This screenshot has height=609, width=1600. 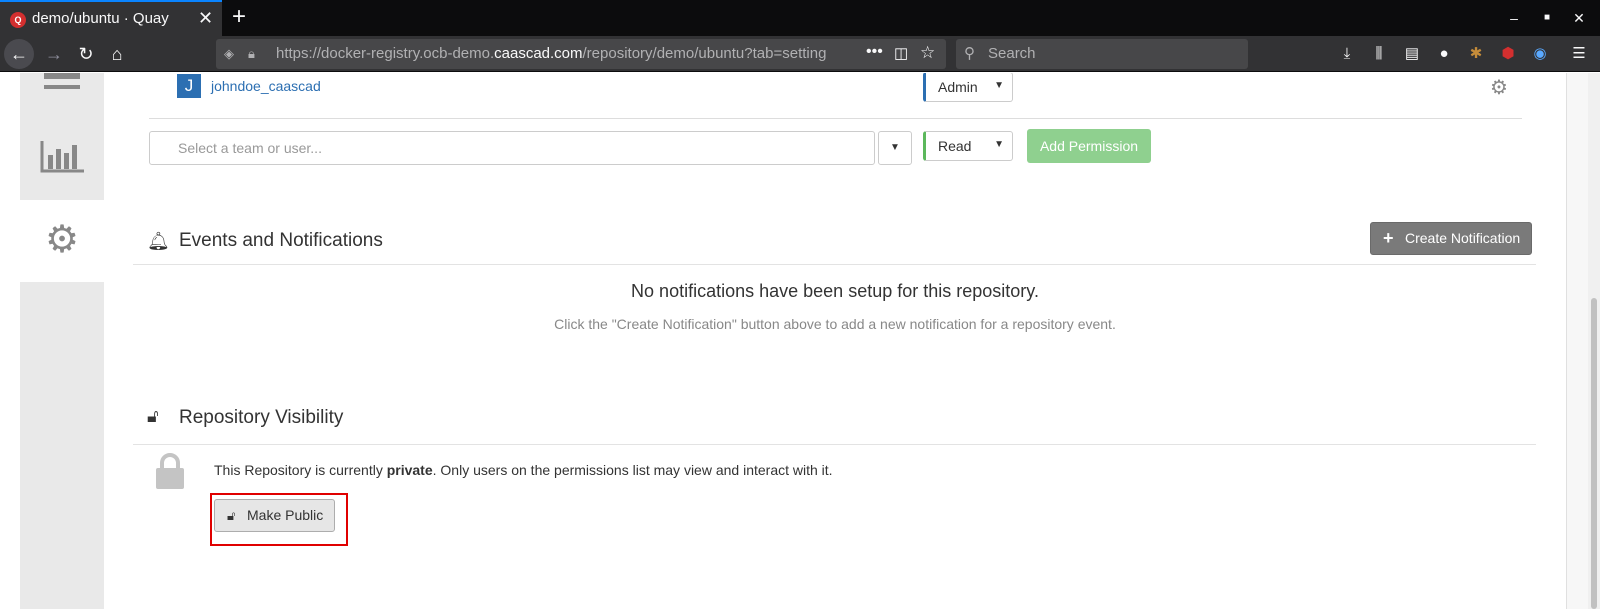 I want to click on server-icon, so click(x=62, y=81).